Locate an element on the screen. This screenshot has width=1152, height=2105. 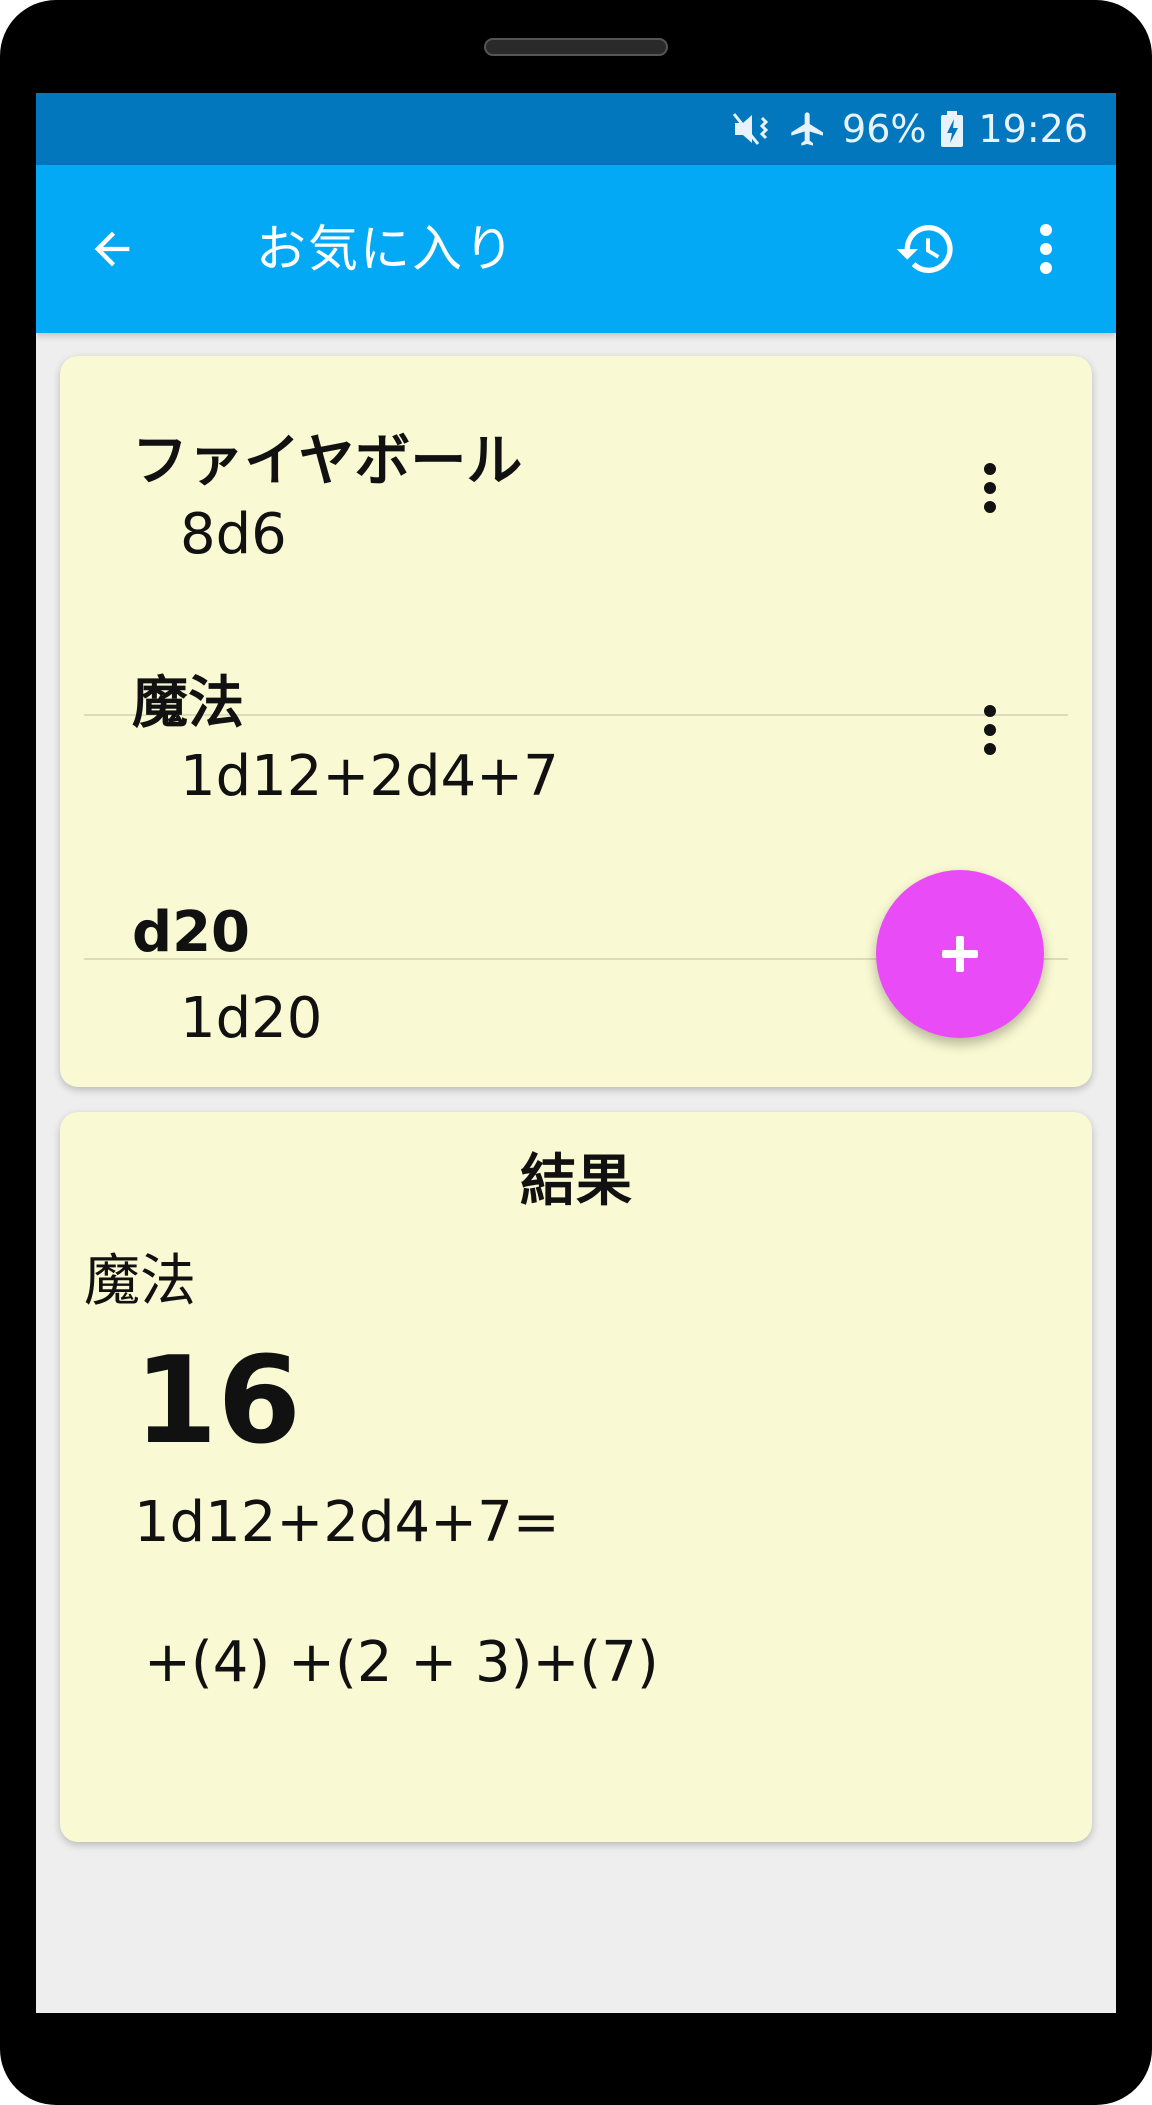
plus-icon is located at coordinates (960, 954).